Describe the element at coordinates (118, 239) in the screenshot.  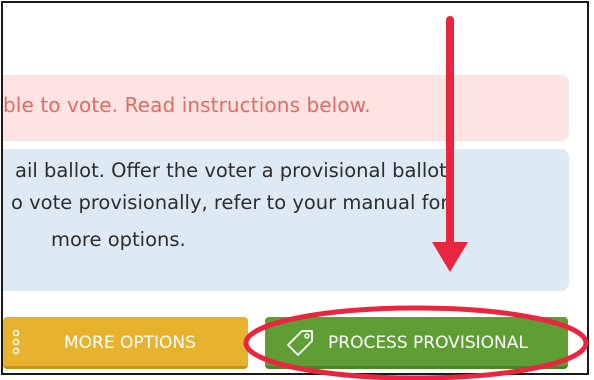
I see `info-line-3: more options.` at that location.